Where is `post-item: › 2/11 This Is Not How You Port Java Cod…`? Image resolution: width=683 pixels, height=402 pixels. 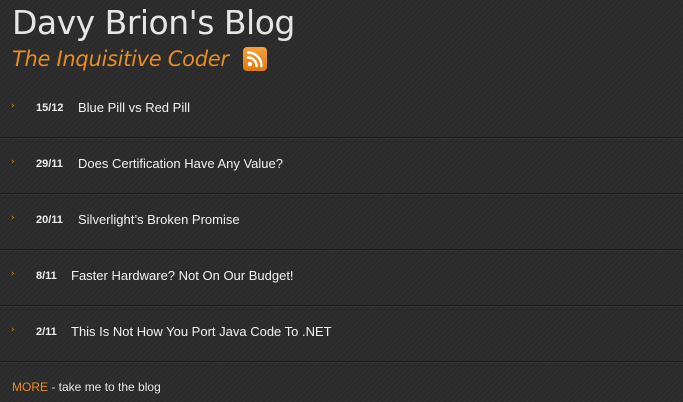
post-item: › 2/11 This Is Not How You Port Java Cod… is located at coordinates (341, 334).